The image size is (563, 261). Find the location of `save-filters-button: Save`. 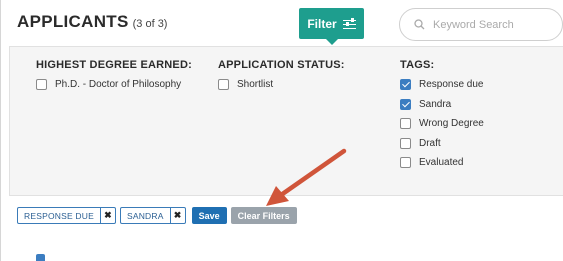

save-filters-button: Save is located at coordinates (209, 215).